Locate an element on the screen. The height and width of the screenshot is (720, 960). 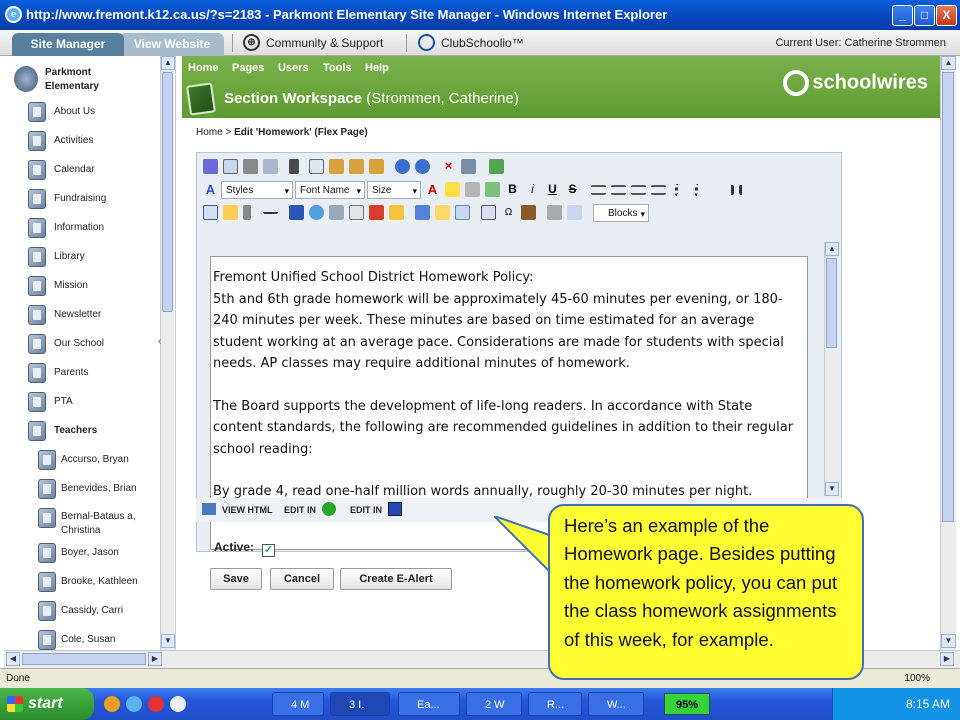
align-right-icon is located at coordinates (638, 190).